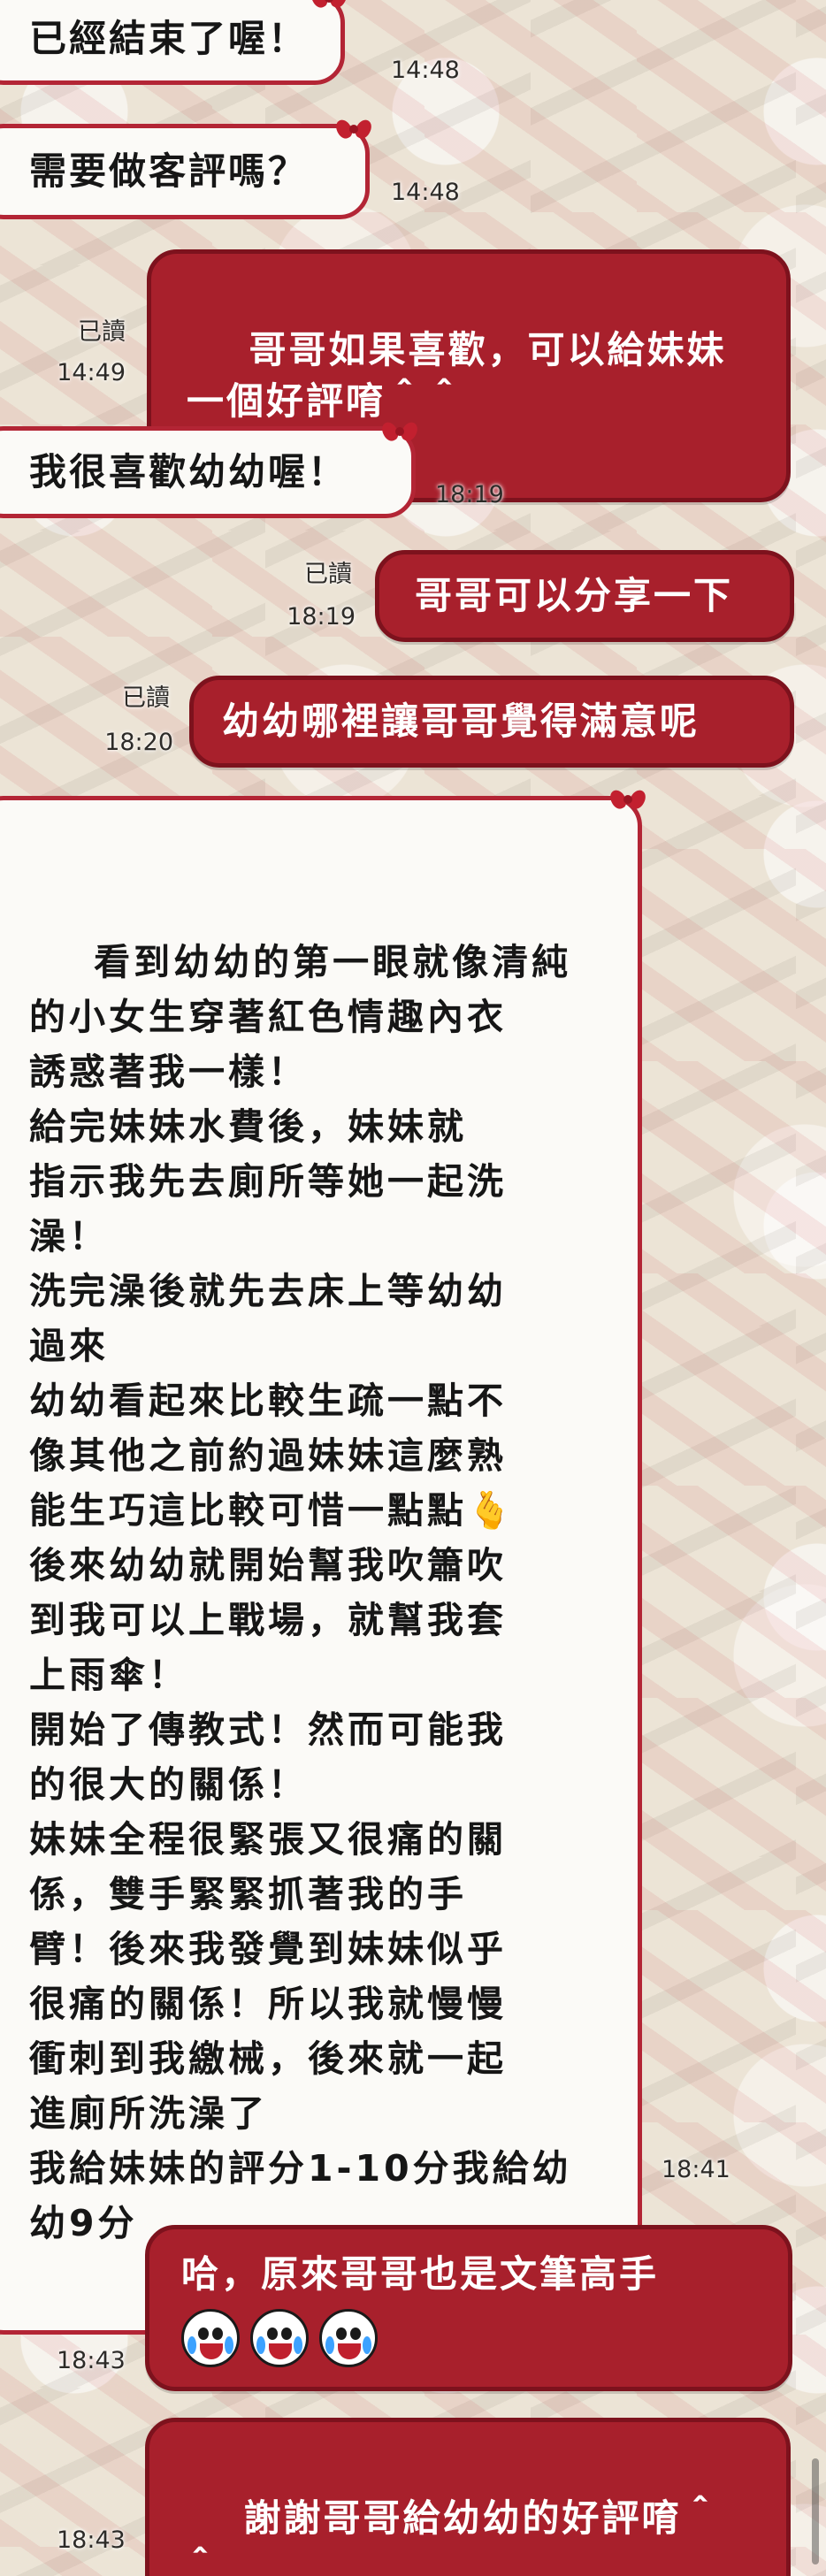  What do you see at coordinates (169, 171) in the screenshot?
I see `message-text: 需要做客評嗎？` at bounding box center [169, 171].